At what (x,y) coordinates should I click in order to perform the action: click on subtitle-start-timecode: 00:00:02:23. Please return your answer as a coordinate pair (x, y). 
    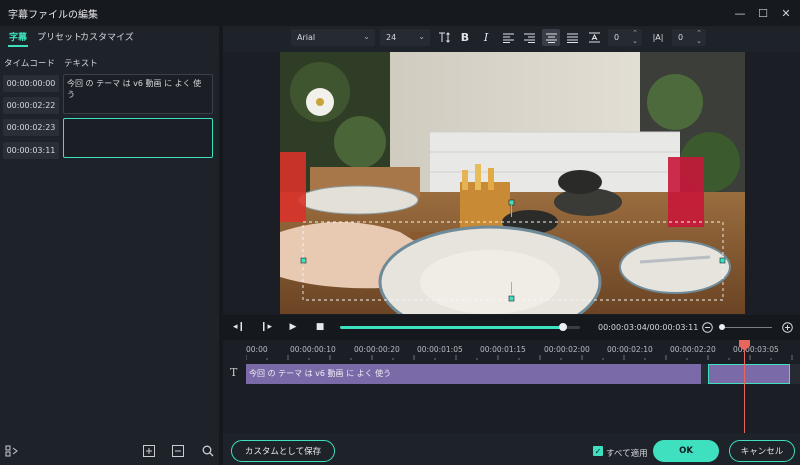
    Looking at the image, I should click on (31, 127).